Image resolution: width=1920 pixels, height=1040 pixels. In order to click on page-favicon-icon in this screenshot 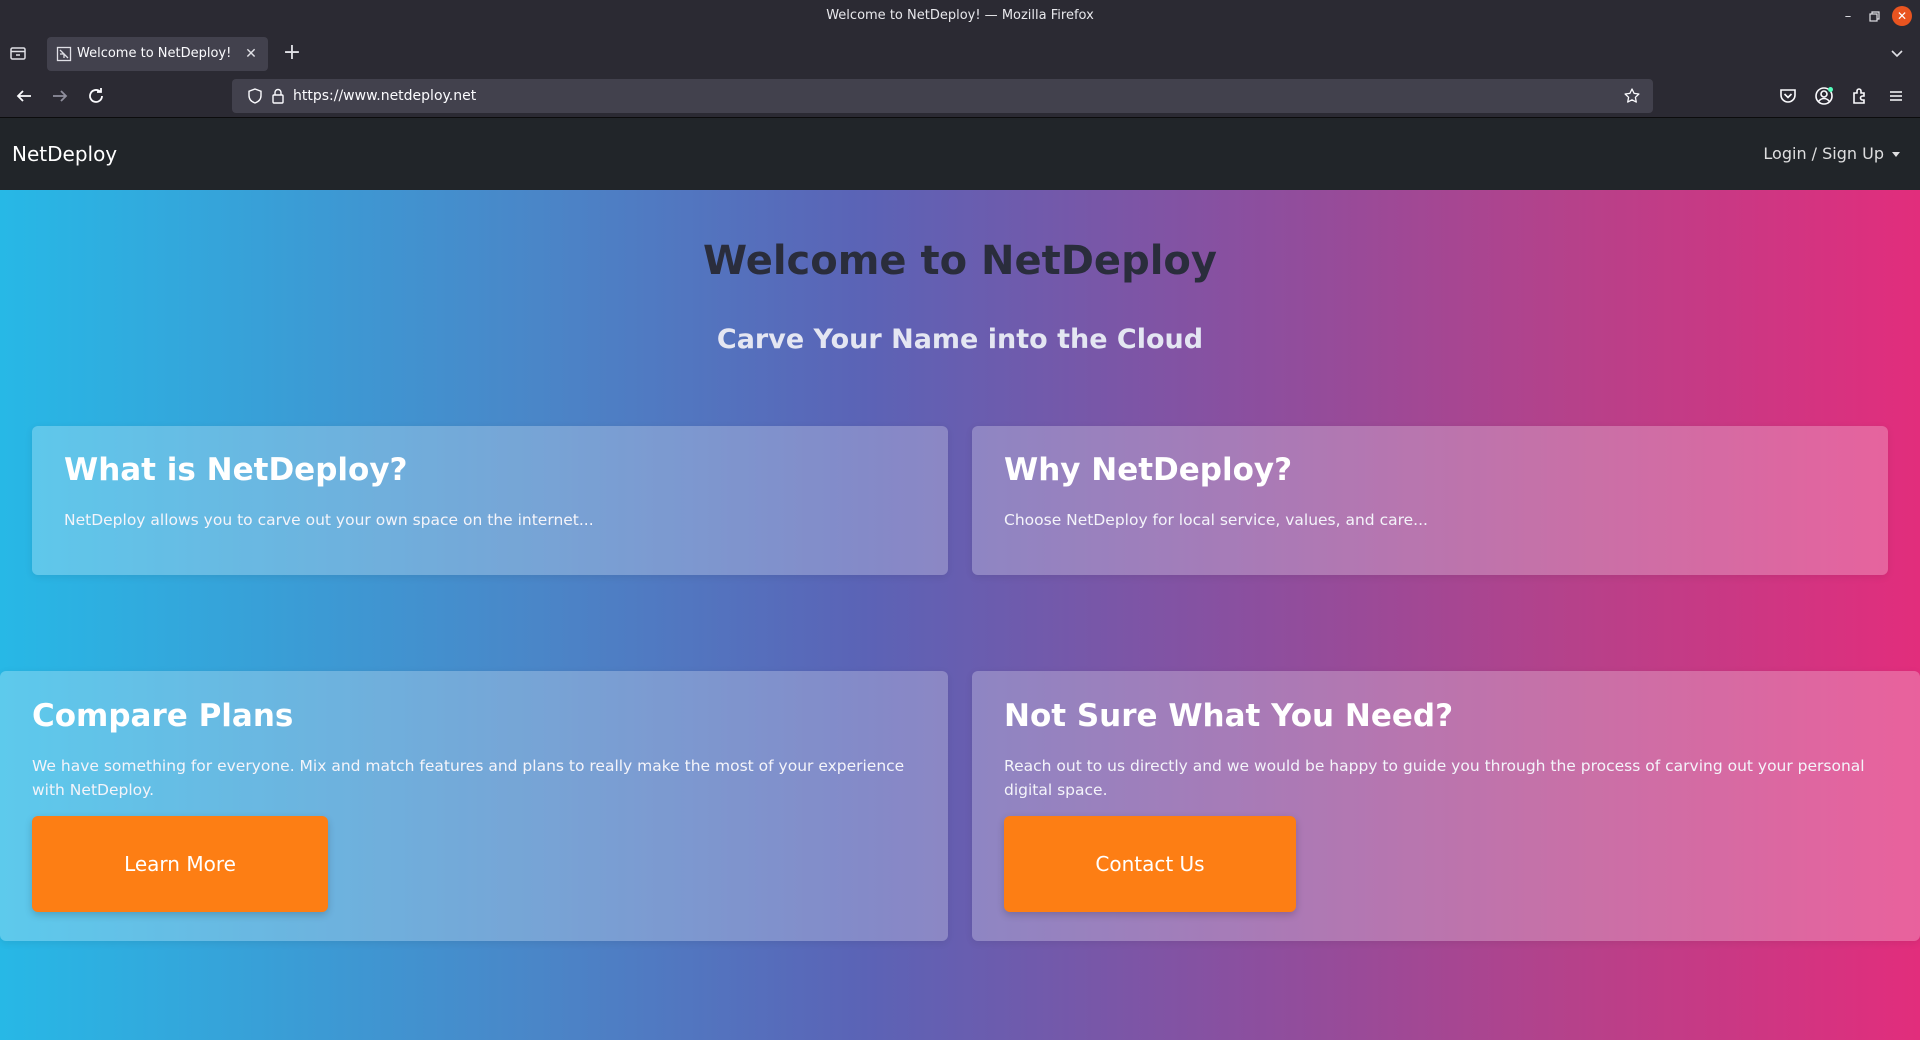, I will do `click(64, 54)`.